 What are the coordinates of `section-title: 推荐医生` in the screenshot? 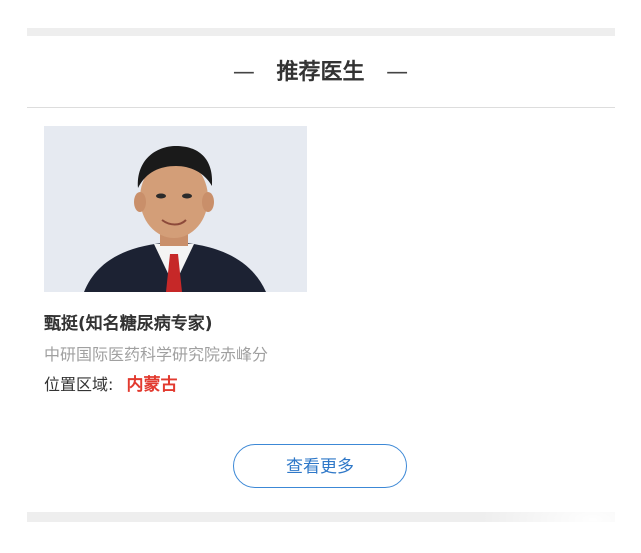 It's located at (320, 72).